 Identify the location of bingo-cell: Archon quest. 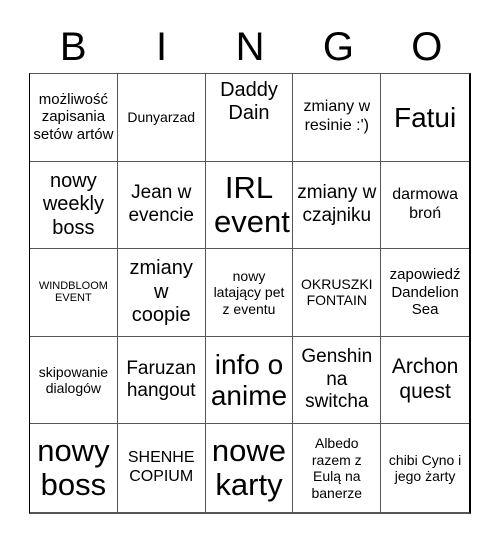
(425, 381).